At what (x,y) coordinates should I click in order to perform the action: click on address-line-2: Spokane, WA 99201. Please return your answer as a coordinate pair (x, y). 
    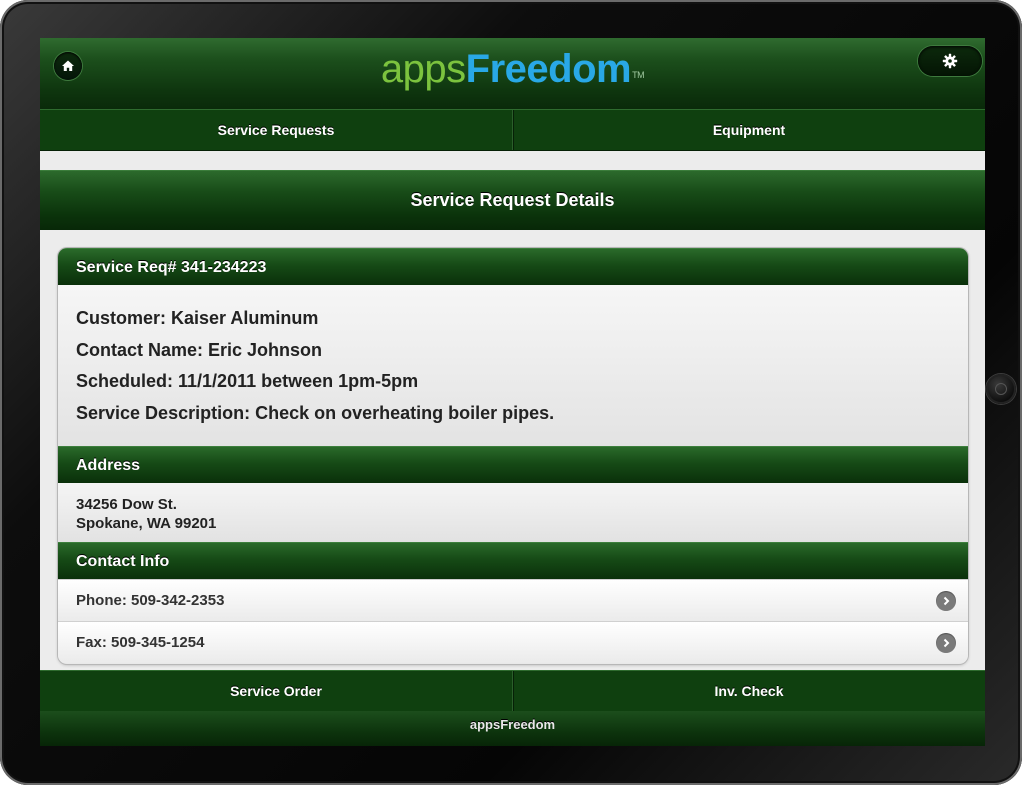
    Looking at the image, I should click on (146, 523).